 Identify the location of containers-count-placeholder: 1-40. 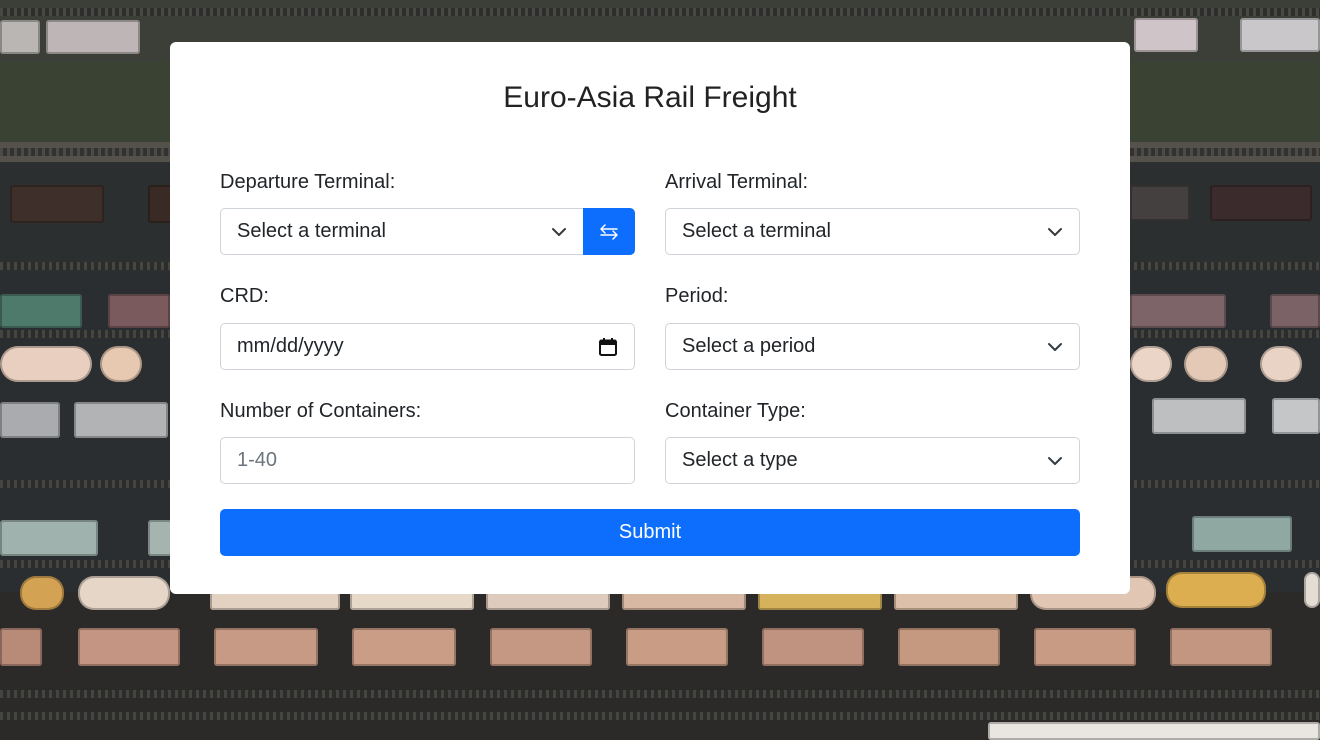
(257, 460).